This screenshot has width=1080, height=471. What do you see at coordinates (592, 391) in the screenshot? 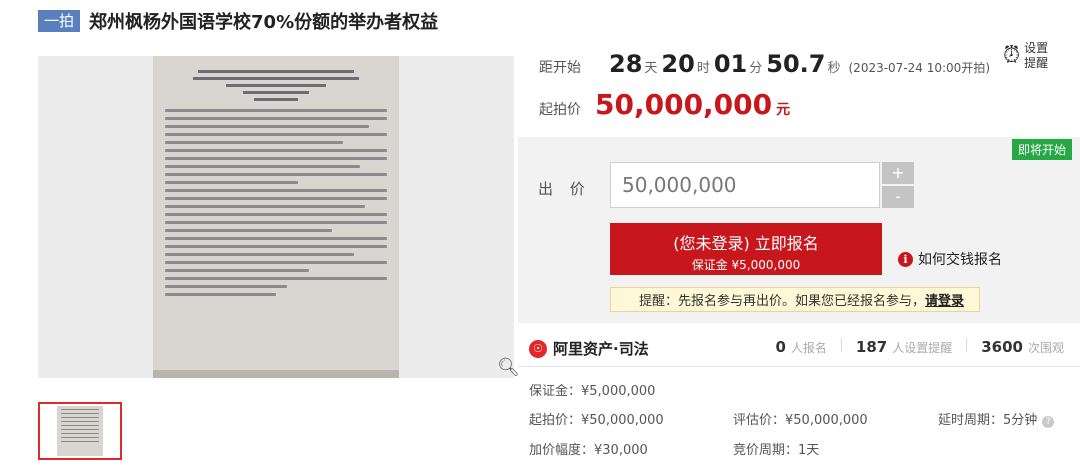
I see `detail-deposit: 保证金：¥5,000,000` at bounding box center [592, 391].